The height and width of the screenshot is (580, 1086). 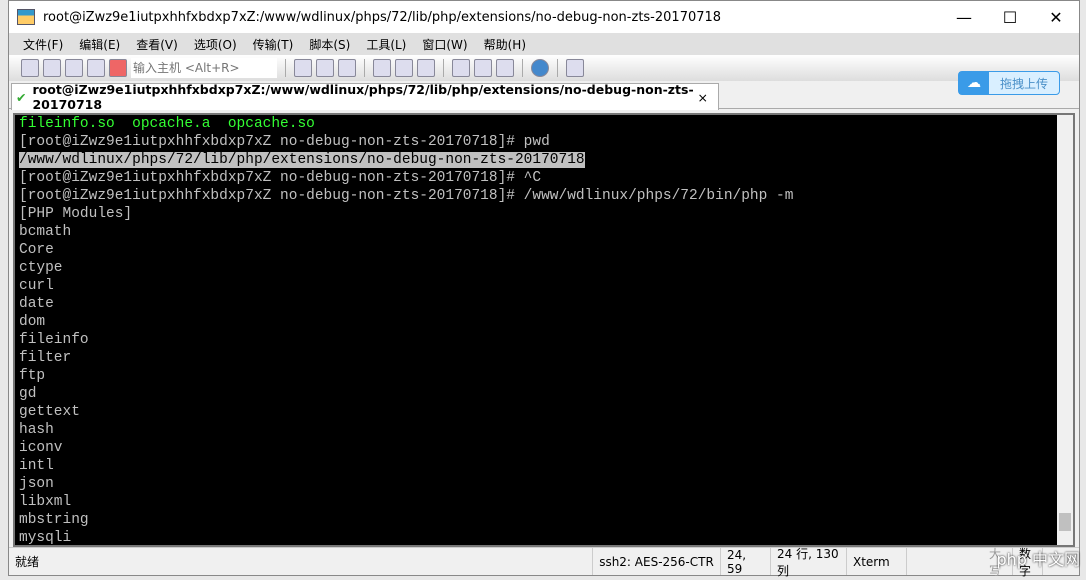 What do you see at coordinates (26, 17) in the screenshot?
I see `app-icon` at bounding box center [26, 17].